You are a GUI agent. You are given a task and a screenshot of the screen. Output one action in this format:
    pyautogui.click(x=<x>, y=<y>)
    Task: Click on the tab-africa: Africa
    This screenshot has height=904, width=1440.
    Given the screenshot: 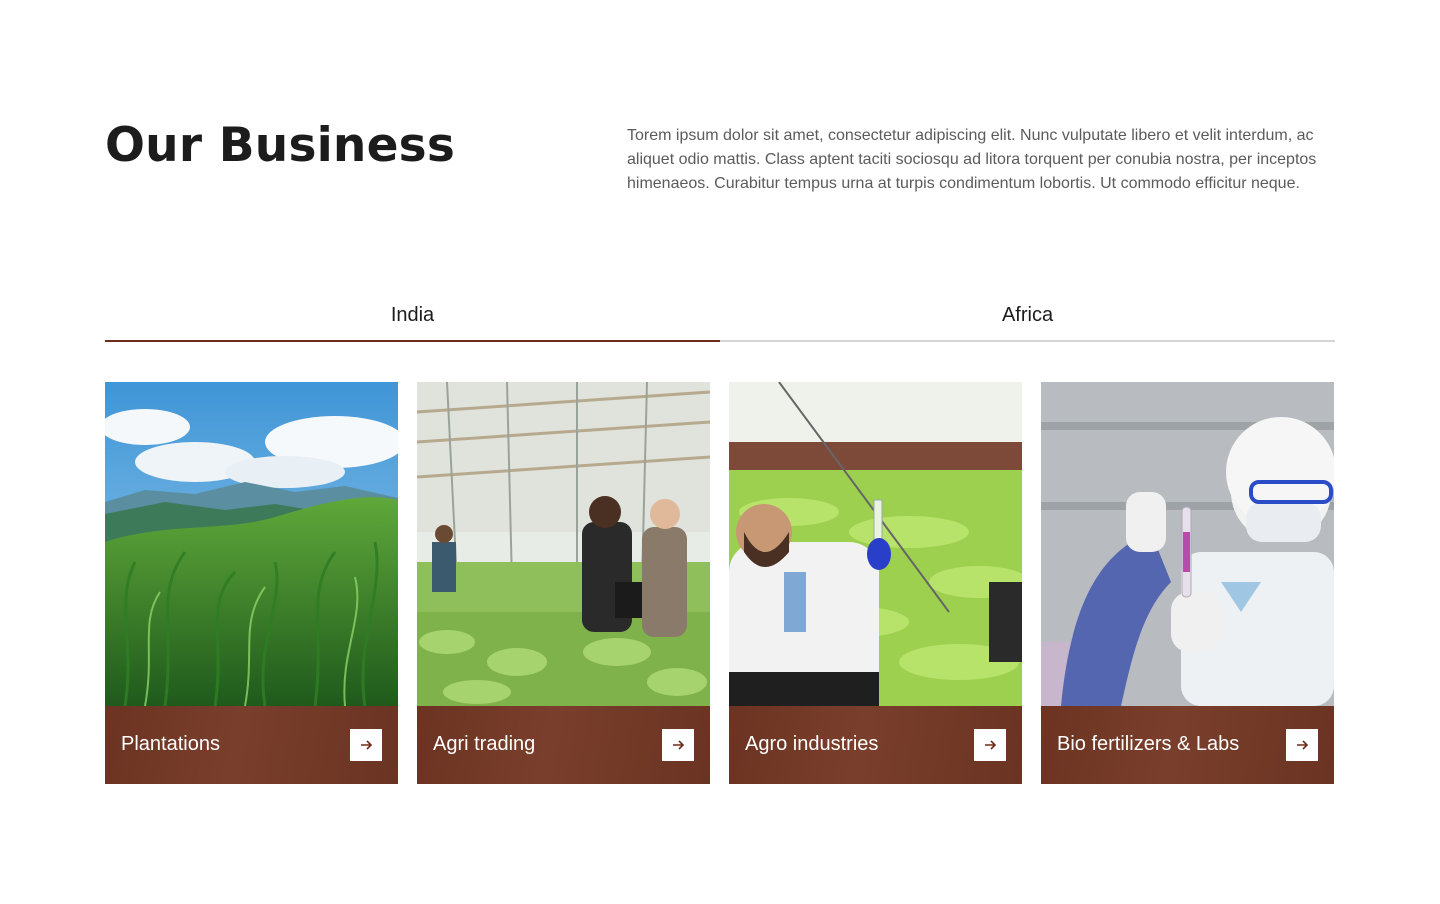 What is the action you would take?
    pyautogui.click(x=1027, y=319)
    